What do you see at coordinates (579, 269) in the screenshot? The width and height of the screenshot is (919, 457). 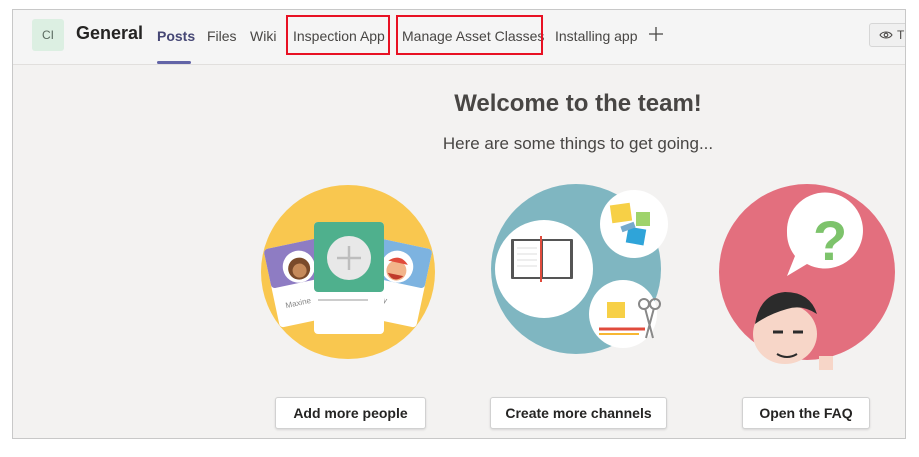 I see `create-channels-illustration` at bounding box center [579, 269].